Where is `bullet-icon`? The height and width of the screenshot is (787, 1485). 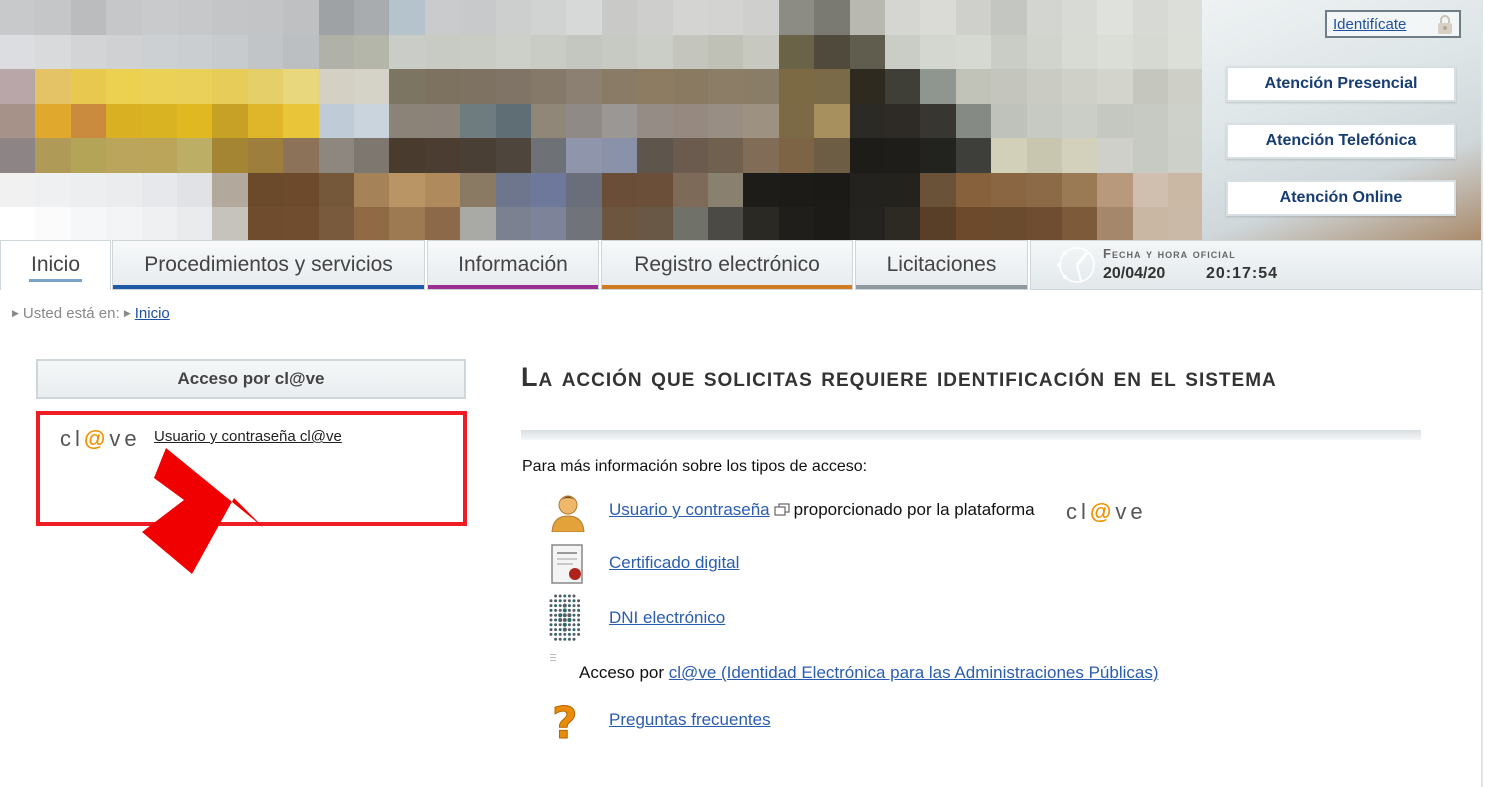 bullet-icon is located at coordinates (553, 658).